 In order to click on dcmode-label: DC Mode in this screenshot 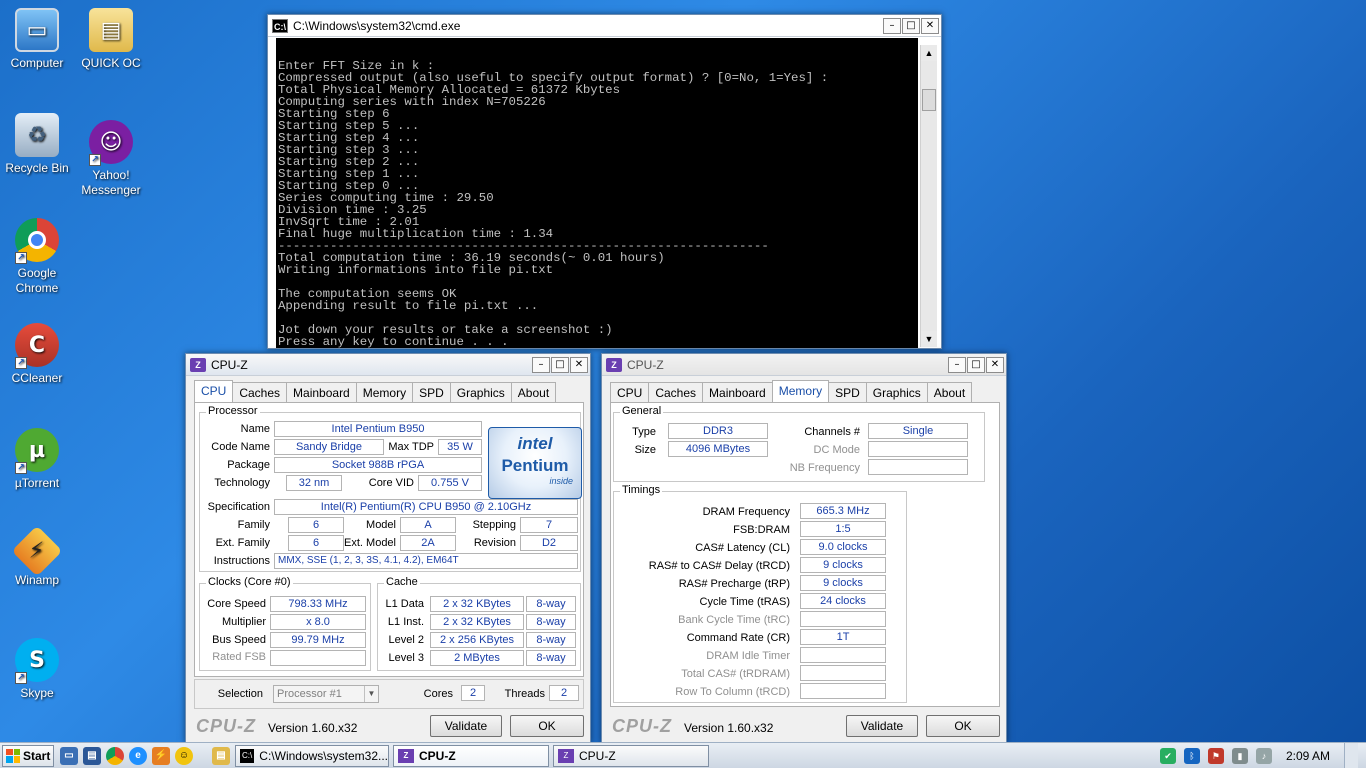, I will do `click(836, 450)`.